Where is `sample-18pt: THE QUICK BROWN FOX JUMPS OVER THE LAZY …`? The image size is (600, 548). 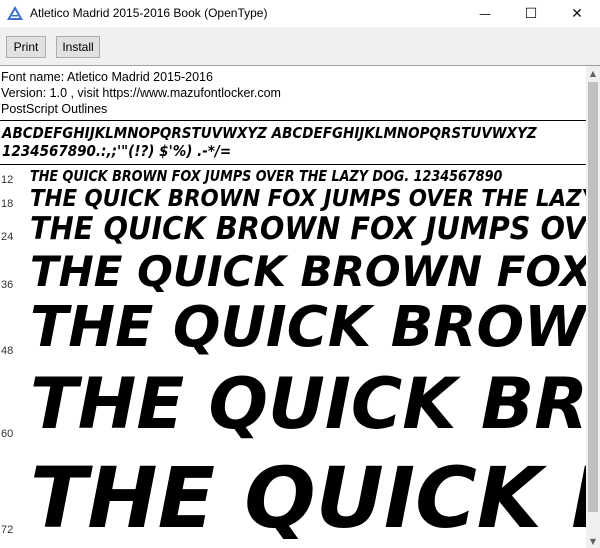 sample-18pt: THE QUICK BROWN FOX JUMPS OVER THE LAZY … is located at coordinates (308, 199).